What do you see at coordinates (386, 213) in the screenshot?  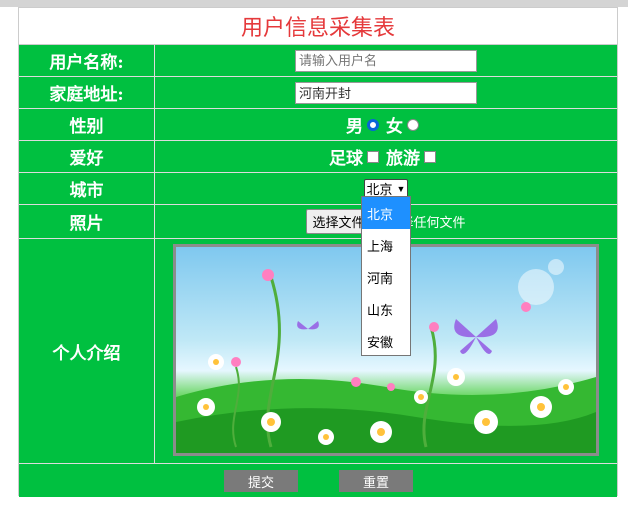 I see `city-option-beijing: 北京` at bounding box center [386, 213].